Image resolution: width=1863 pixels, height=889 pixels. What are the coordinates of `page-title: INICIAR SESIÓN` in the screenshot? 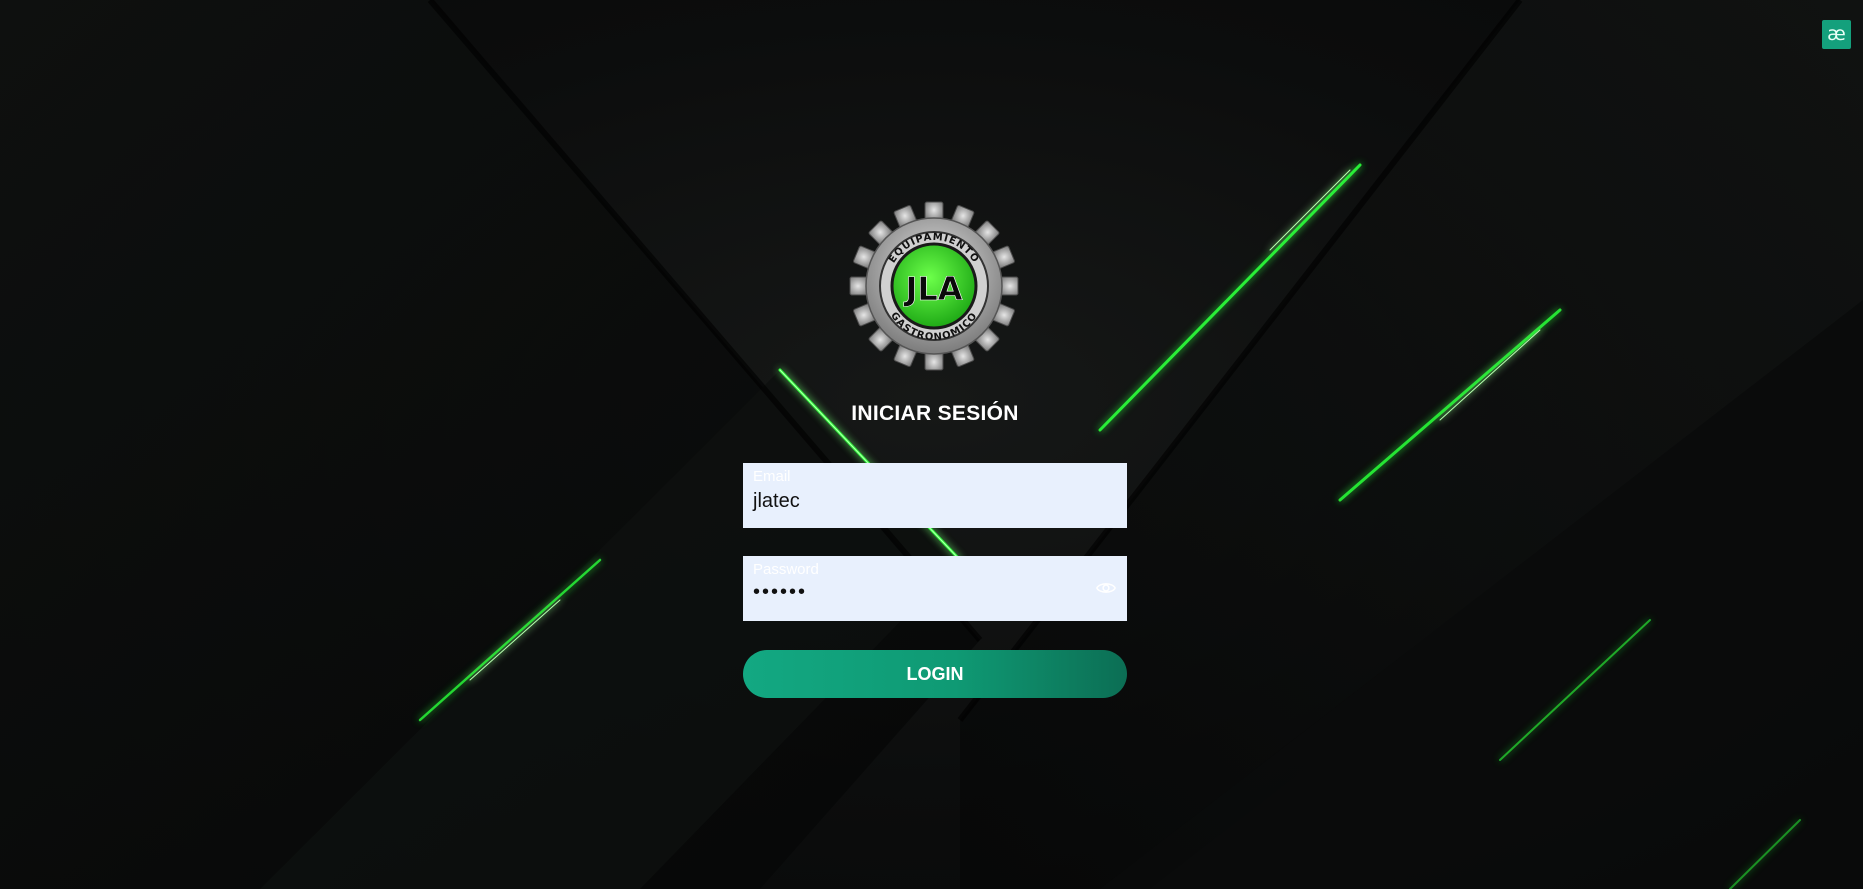 It's located at (935, 413).